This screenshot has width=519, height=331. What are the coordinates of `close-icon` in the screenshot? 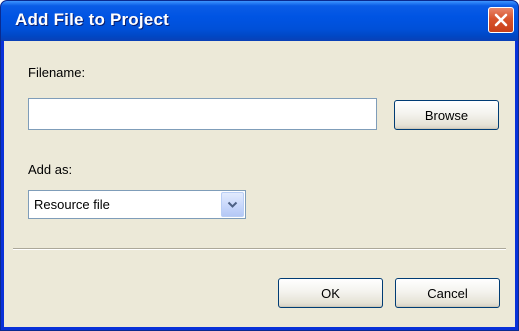 It's located at (501, 20).